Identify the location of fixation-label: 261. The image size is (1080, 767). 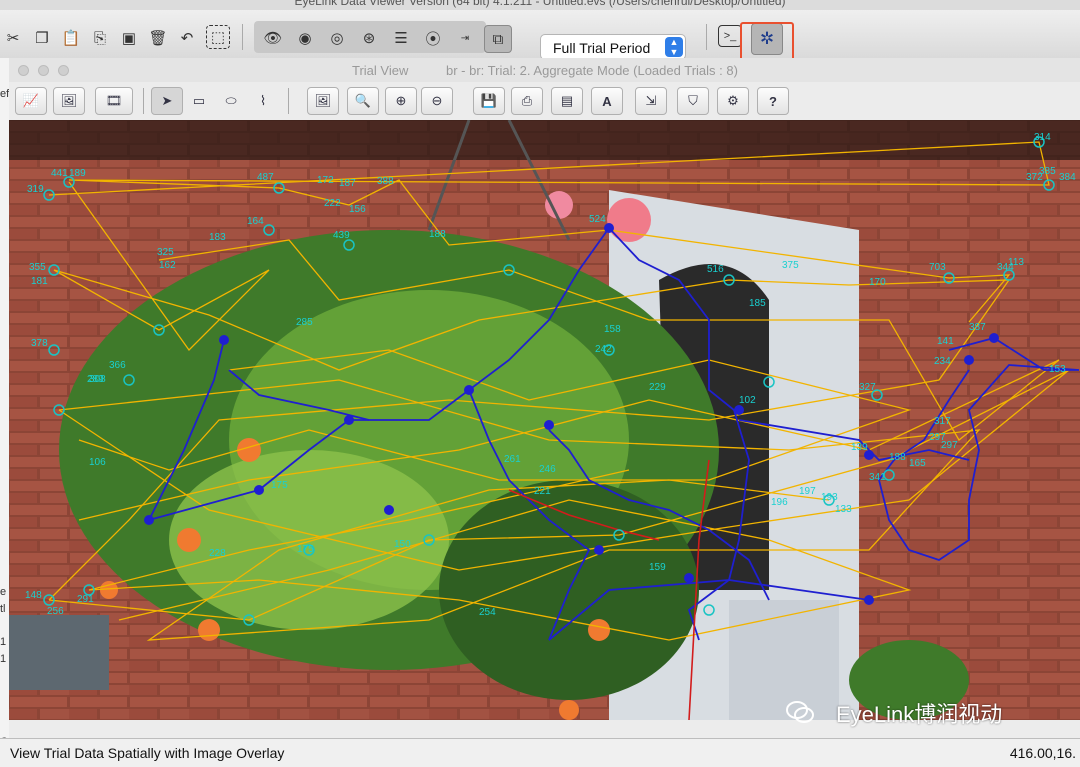
(512, 459).